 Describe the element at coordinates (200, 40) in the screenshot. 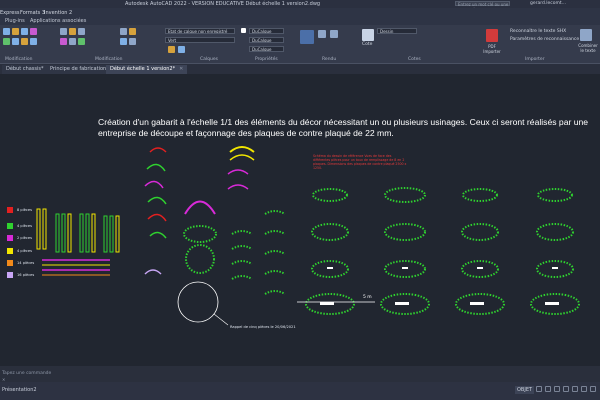

I see `layer-select: Vert` at that location.